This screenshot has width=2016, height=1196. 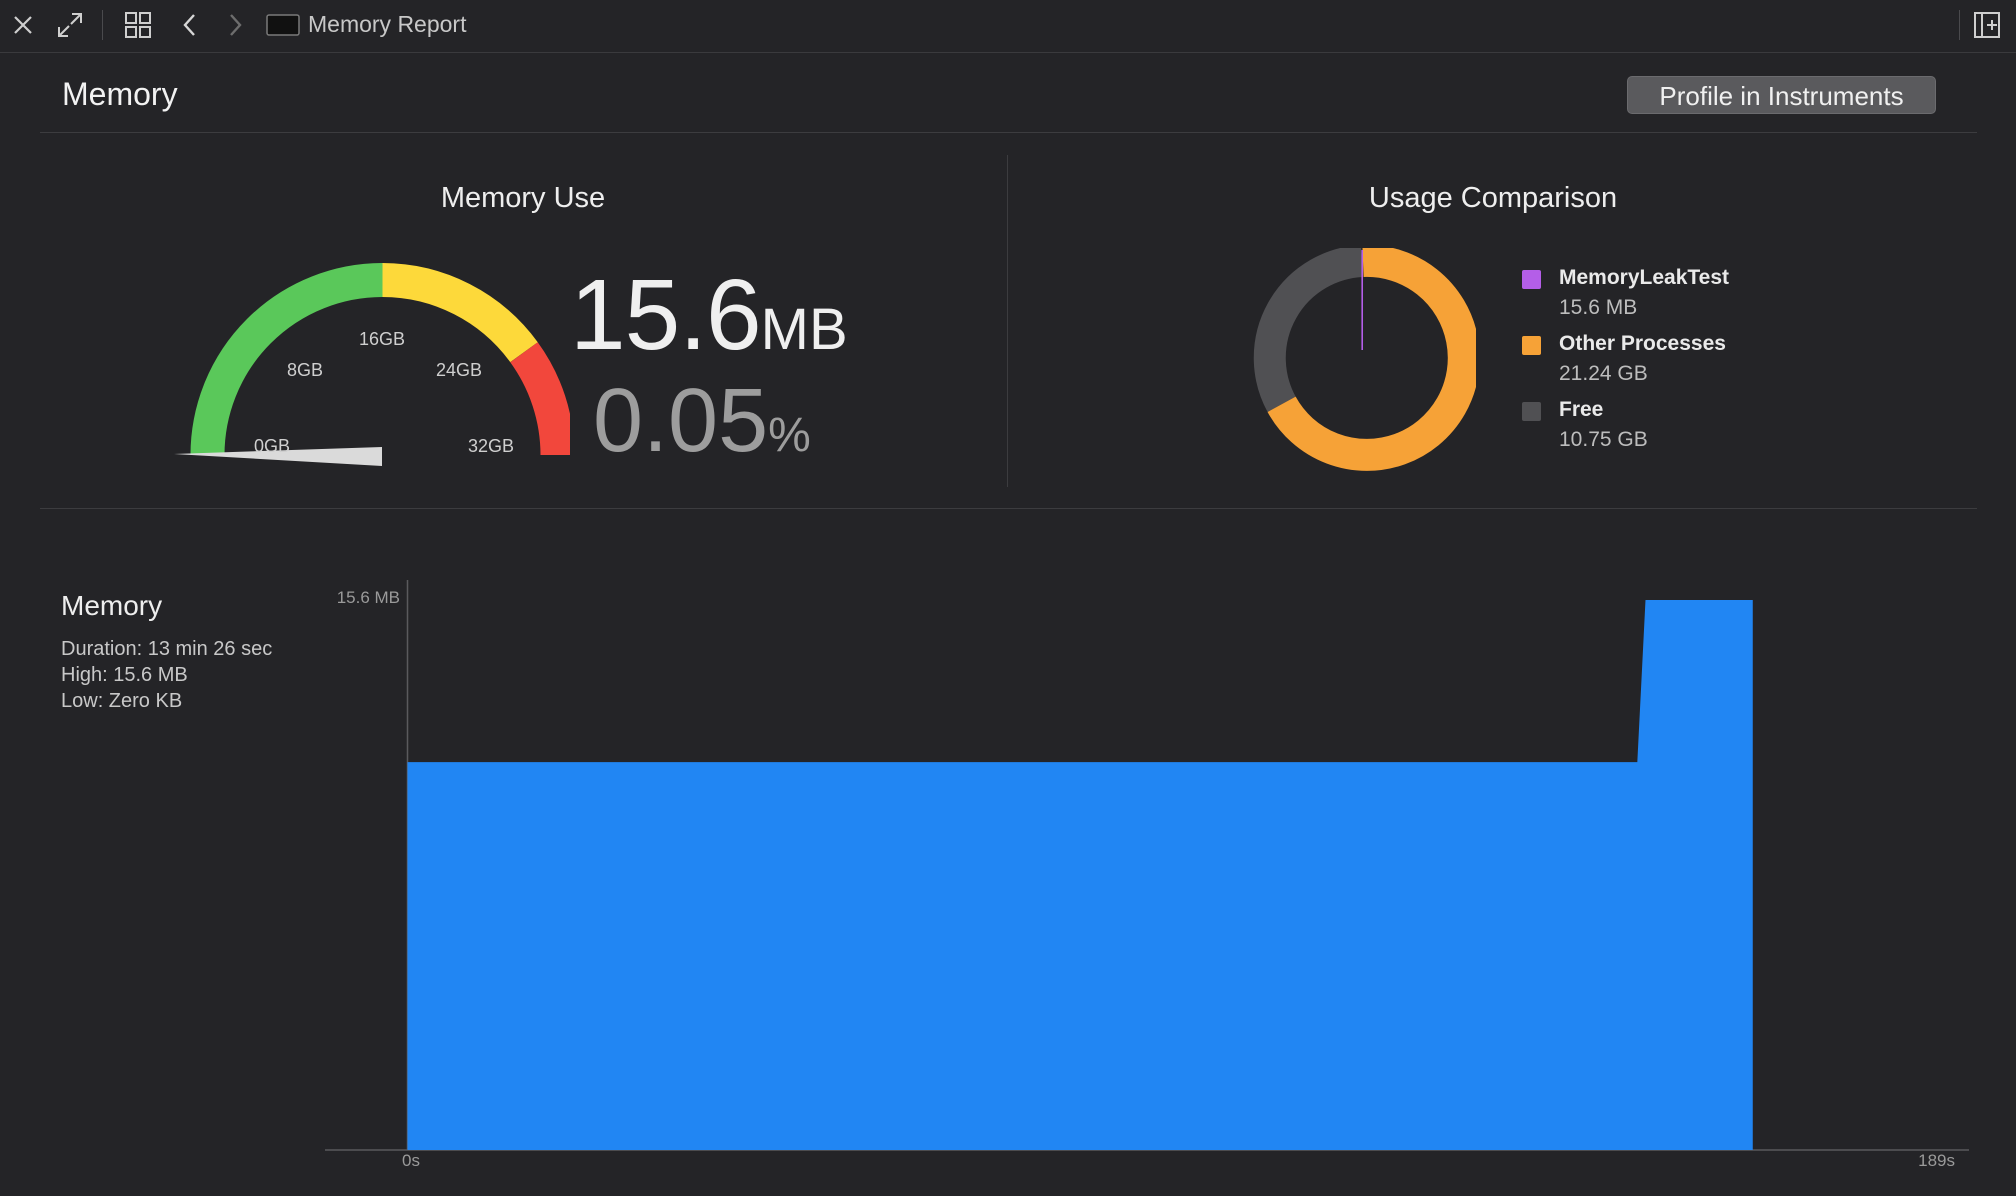 What do you see at coordinates (681, 421) in the screenshot?
I see `memory-percent-number: 0.05` at bounding box center [681, 421].